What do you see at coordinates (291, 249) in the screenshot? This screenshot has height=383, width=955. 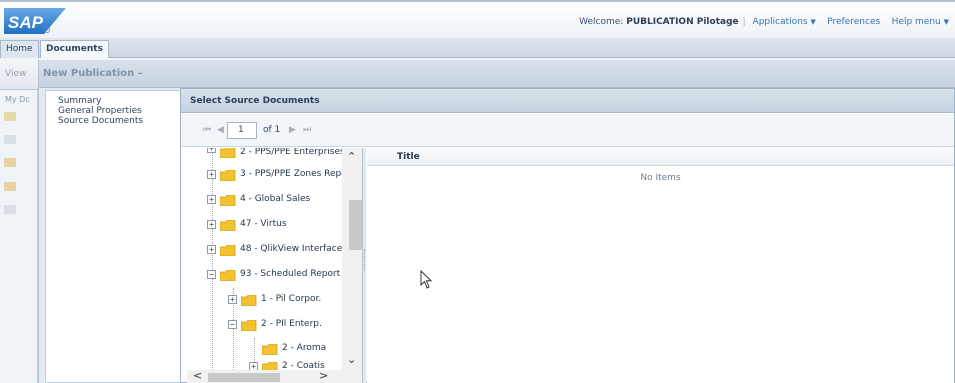 I see `tree-node-label: 48 - QlikView Interface` at bounding box center [291, 249].